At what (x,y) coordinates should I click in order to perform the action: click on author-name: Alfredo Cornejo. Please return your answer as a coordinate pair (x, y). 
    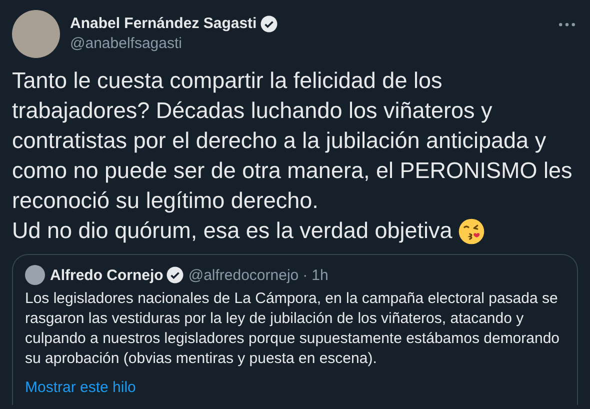
    Looking at the image, I should click on (107, 275).